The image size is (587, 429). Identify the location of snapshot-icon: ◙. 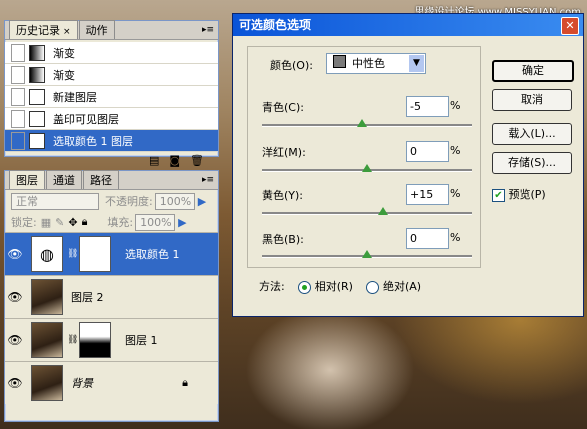
(174, 160).